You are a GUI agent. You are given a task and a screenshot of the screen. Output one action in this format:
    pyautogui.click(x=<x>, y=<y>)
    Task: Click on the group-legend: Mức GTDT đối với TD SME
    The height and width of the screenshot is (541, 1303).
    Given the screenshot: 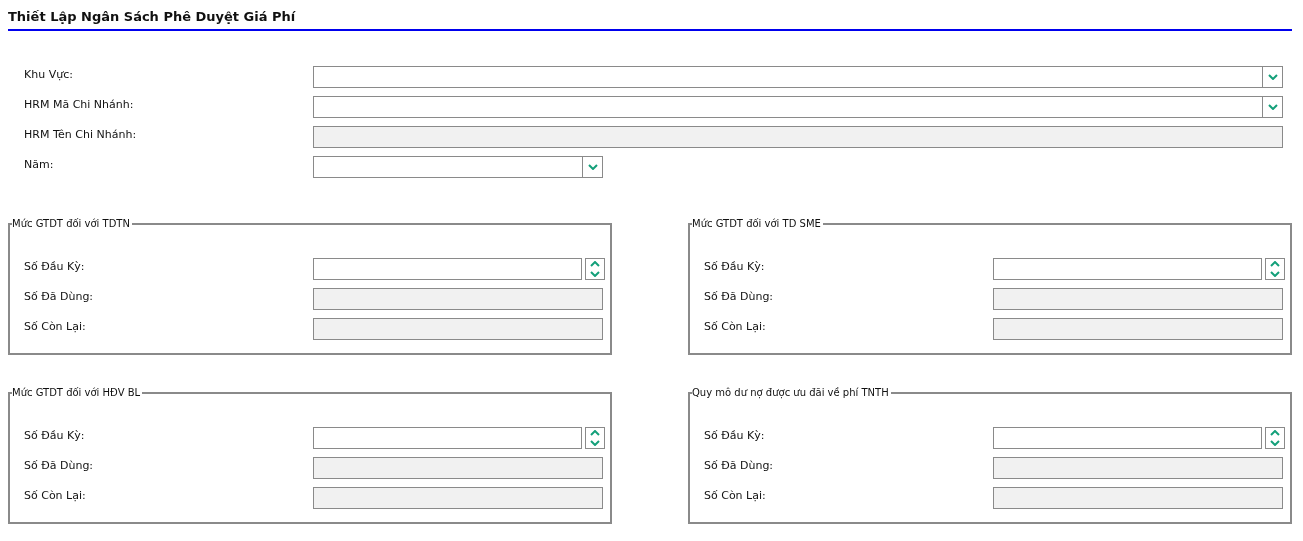 What is the action you would take?
    pyautogui.click(x=757, y=223)
    